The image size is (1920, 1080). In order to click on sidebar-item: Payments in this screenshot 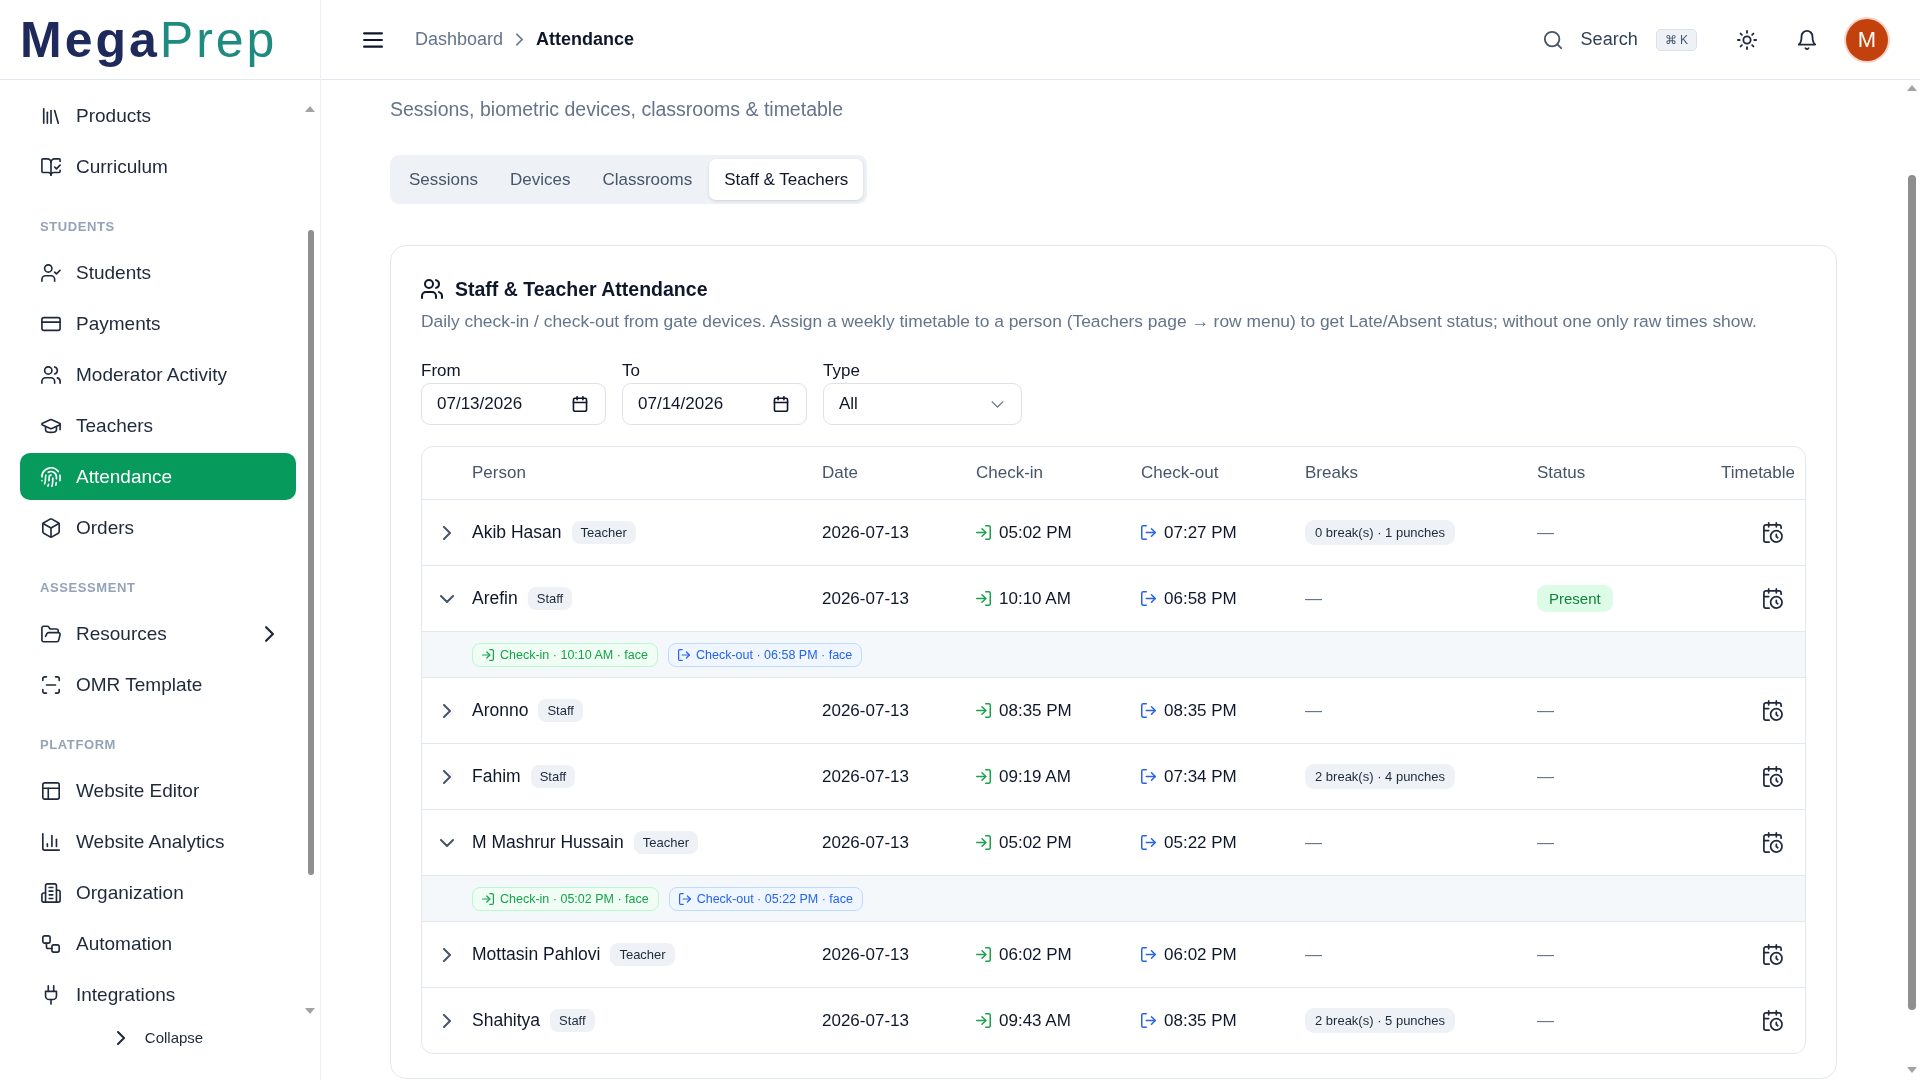, I will do `click(158, 323)`.